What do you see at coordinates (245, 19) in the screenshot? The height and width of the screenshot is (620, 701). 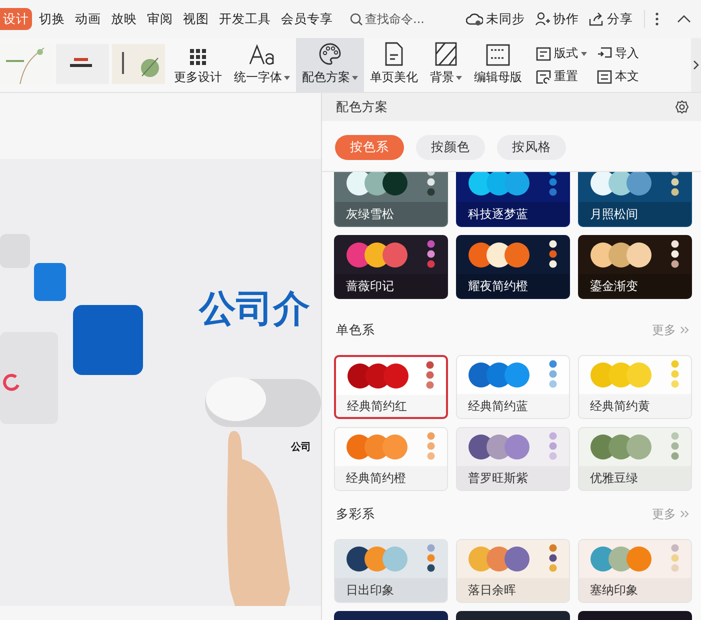 I see `menu-tab: 开发工具` at bounding box center [245, 19].